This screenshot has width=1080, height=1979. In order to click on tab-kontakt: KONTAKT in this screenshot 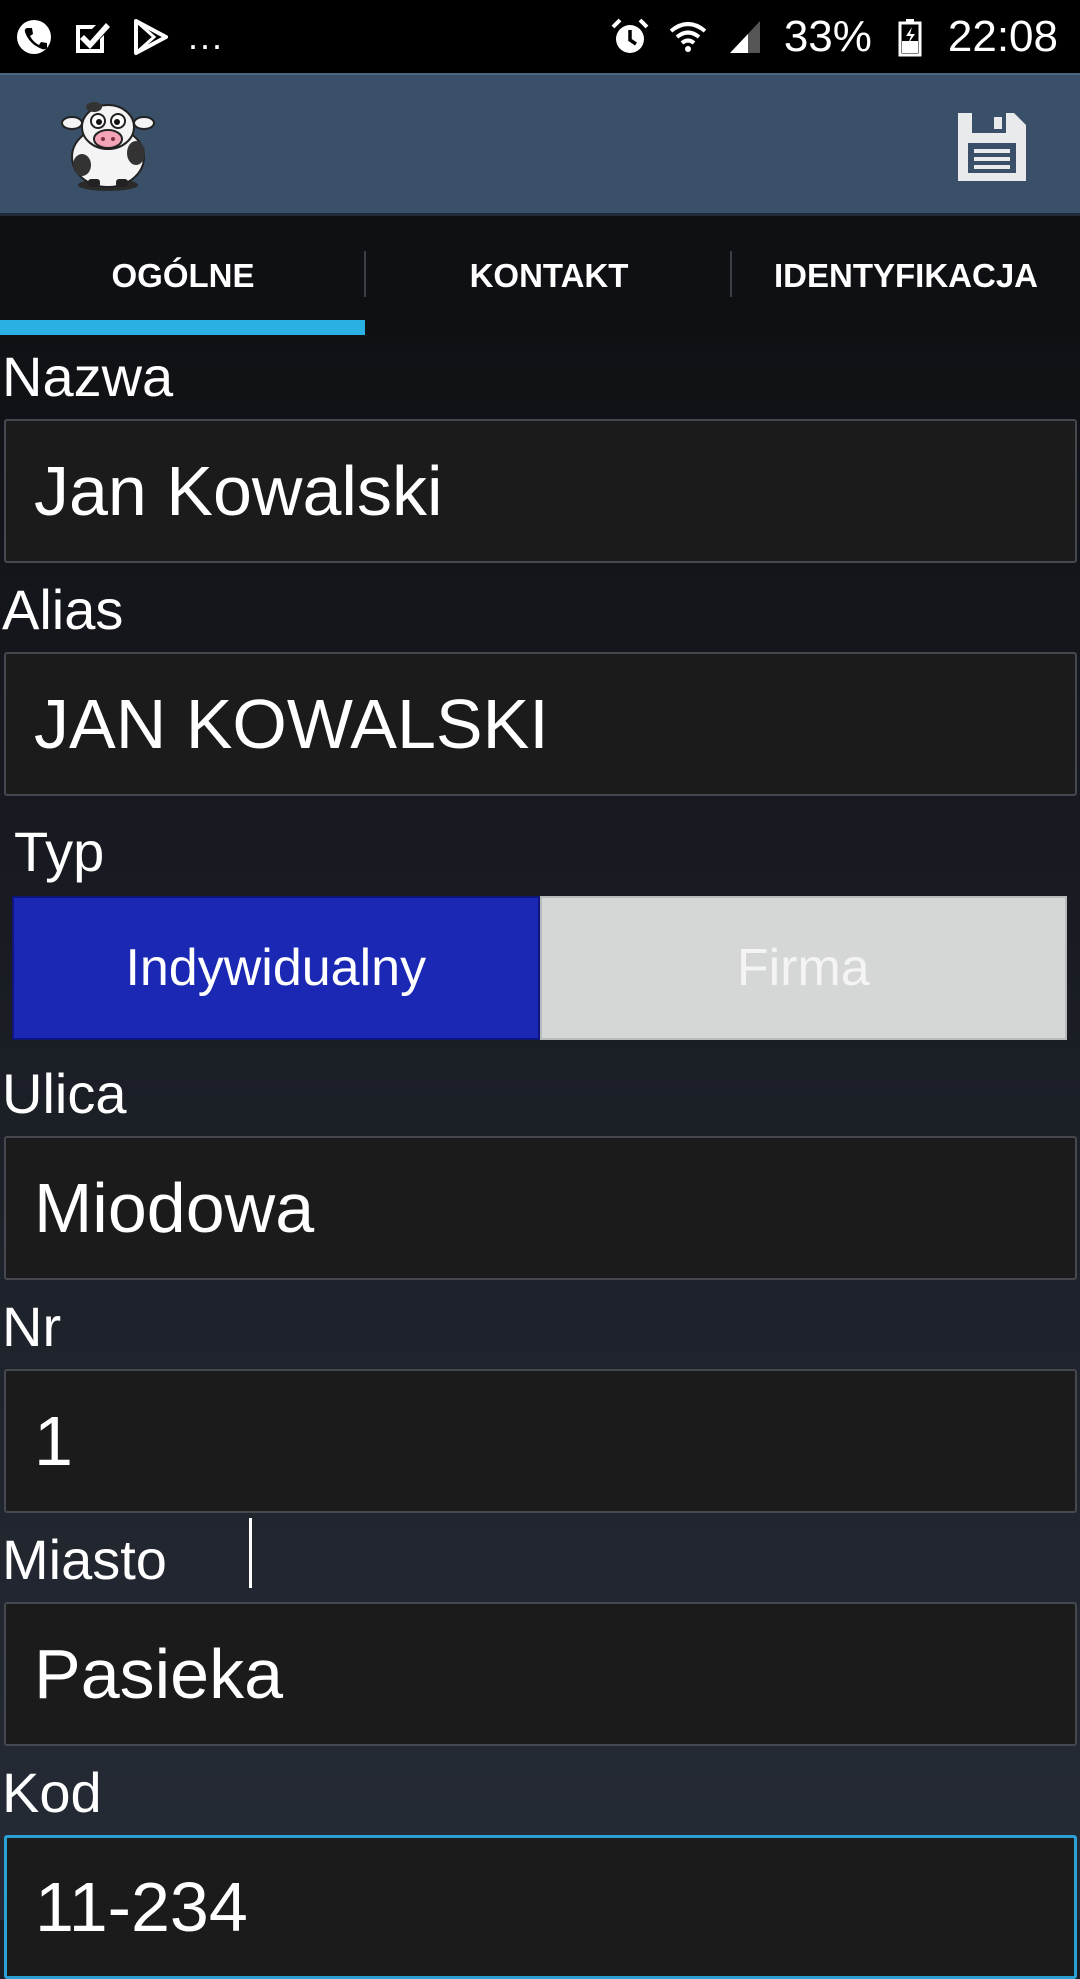, I will do `click(549, 275)`.